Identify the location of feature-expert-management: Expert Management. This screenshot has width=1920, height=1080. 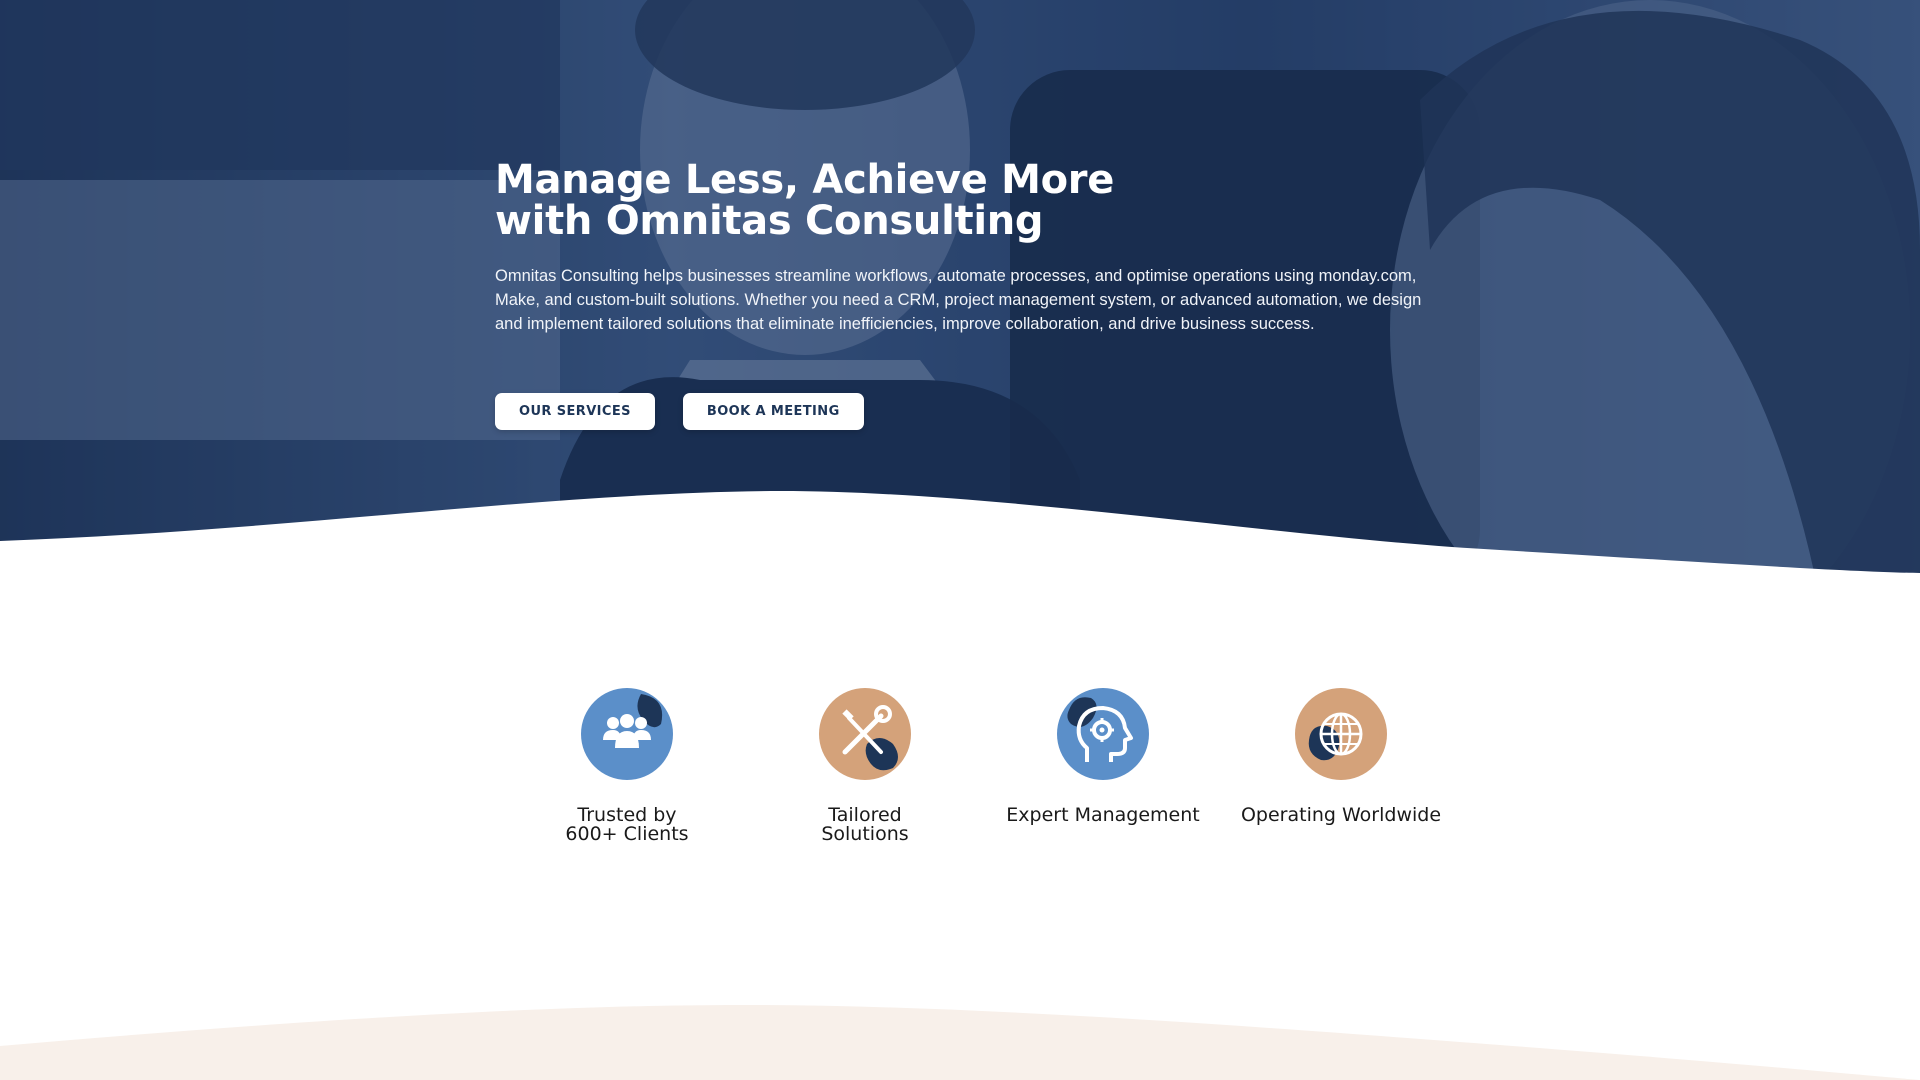
(1103, 766).